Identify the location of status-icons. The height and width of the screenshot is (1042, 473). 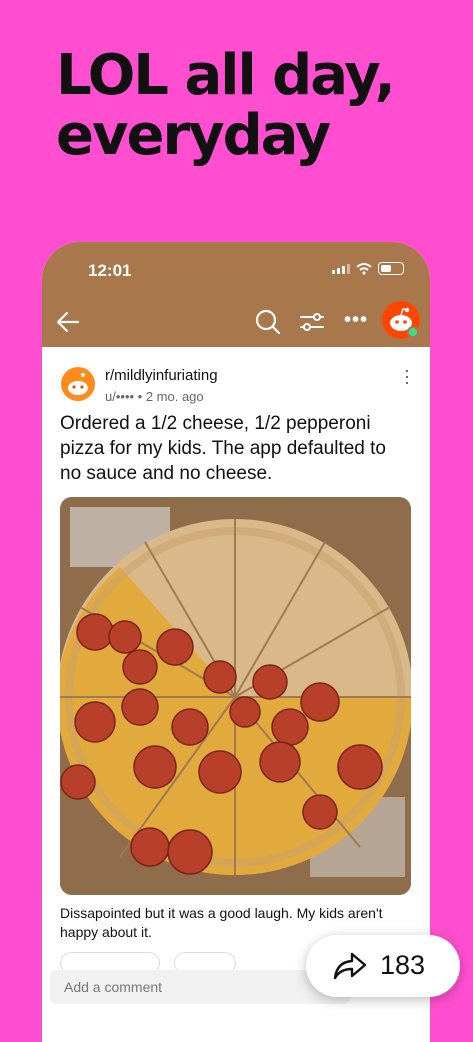
(368, 268).